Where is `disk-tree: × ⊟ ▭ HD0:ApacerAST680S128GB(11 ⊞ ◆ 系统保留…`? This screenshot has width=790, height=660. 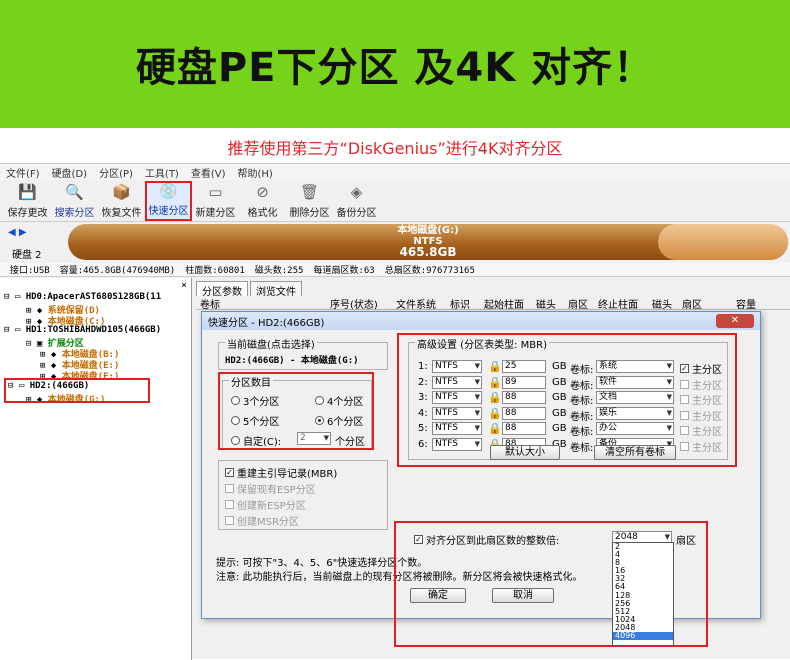 disk-tree: × ⊟ ▭ HD0:ApacerAST680S128GB(11 ⊞ ◆ 系统保留… is located at coordinates (96, 469).